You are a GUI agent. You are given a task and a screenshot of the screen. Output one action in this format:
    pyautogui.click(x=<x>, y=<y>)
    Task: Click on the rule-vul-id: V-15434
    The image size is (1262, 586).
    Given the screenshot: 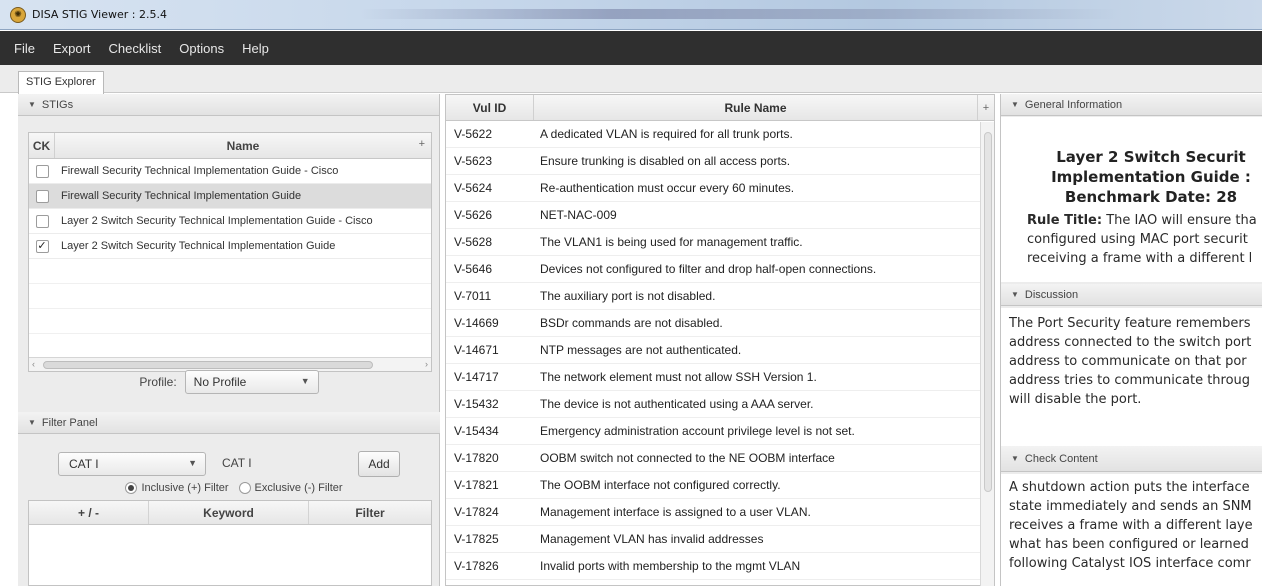 What is the action you would take?
    pyautogui.click(x=476, y=431)
    